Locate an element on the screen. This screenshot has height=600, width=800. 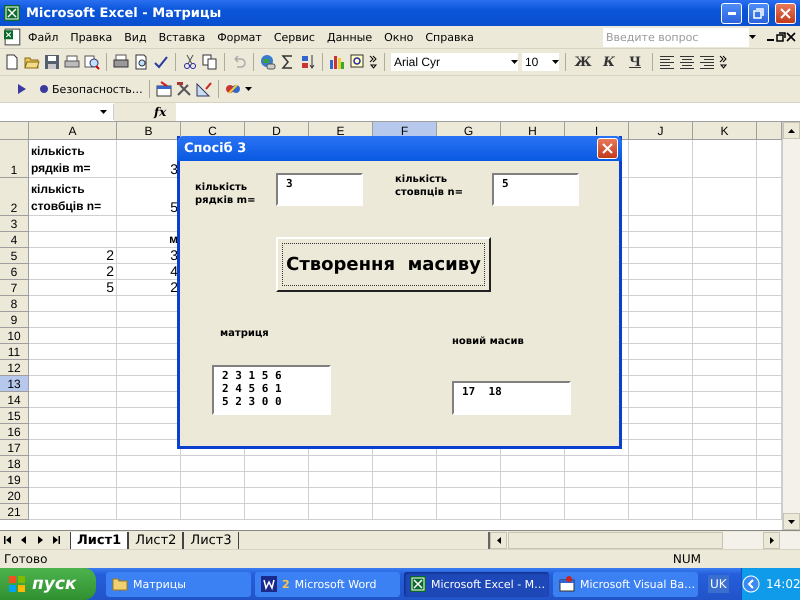
row-header: 12 is located at coordinates (14, 368).